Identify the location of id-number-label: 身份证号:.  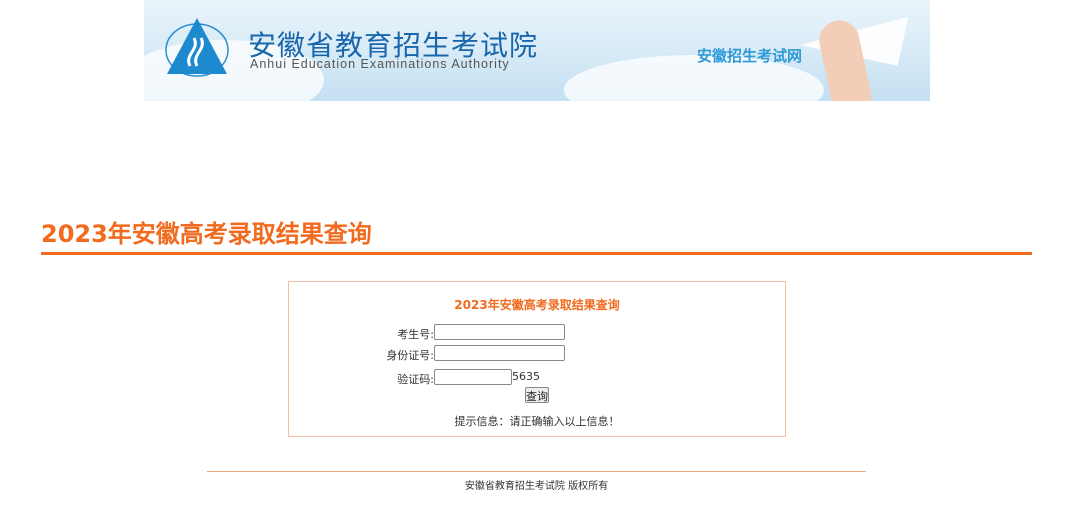
(410, 355).